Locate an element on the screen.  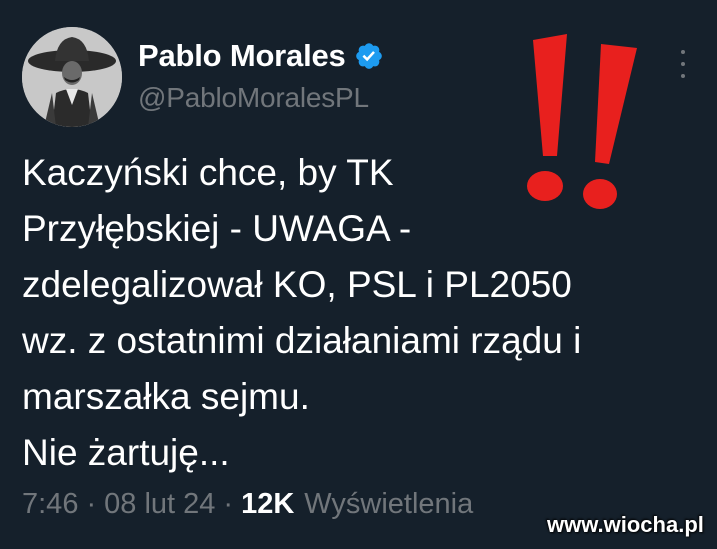
tweet-meta: 7:46 · 08 lut 24 · 12K Wyświetlenia is located at coordinates (247, 504).